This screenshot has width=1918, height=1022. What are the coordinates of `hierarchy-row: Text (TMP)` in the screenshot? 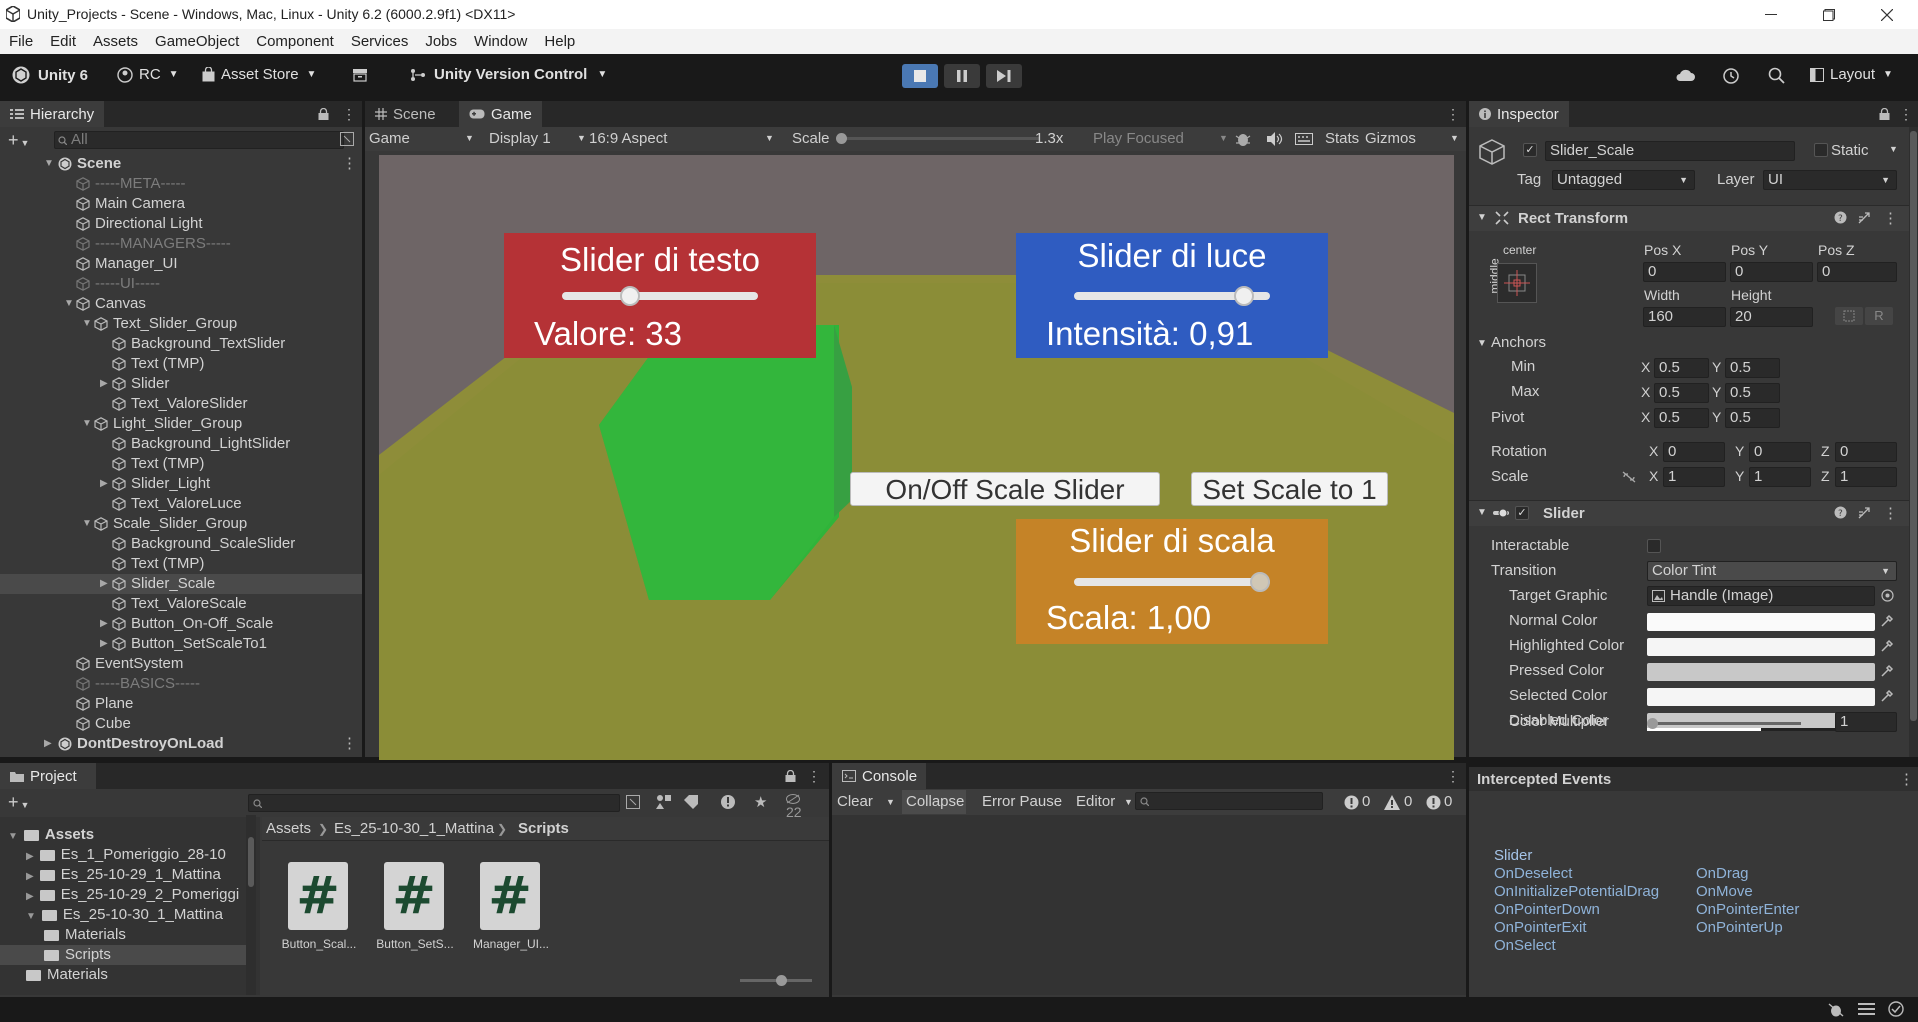 It's located at (181, 364).